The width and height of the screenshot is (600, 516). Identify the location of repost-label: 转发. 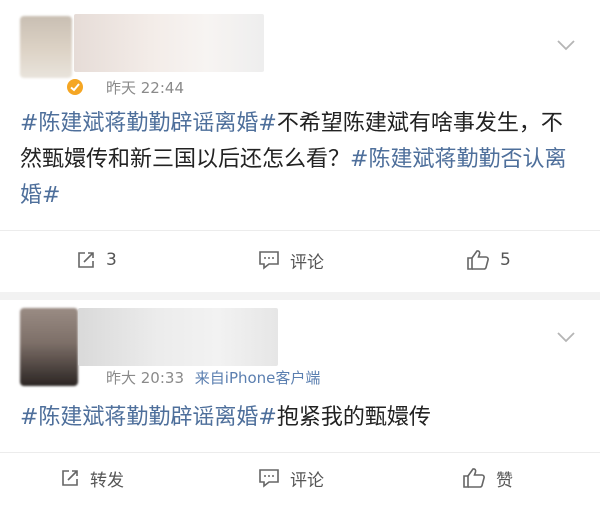
(107, 480).